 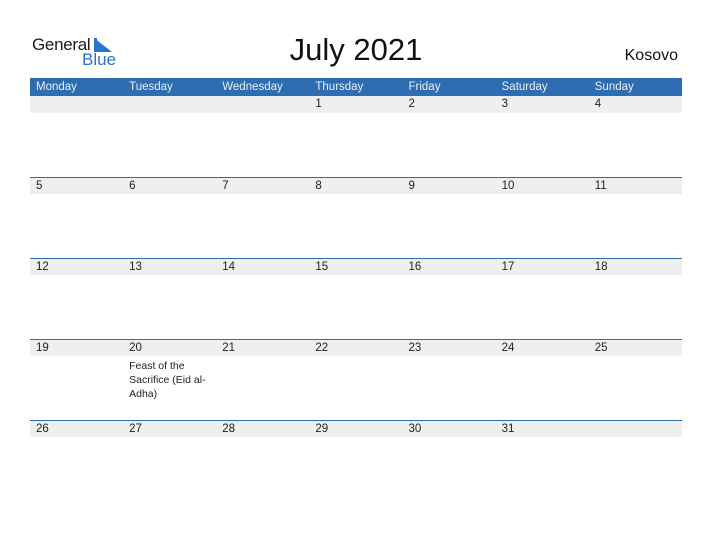 What do you see at coordinates (225, 186) in the screenshot?
I see `day-number: 7` at bounding box center [225, 186].